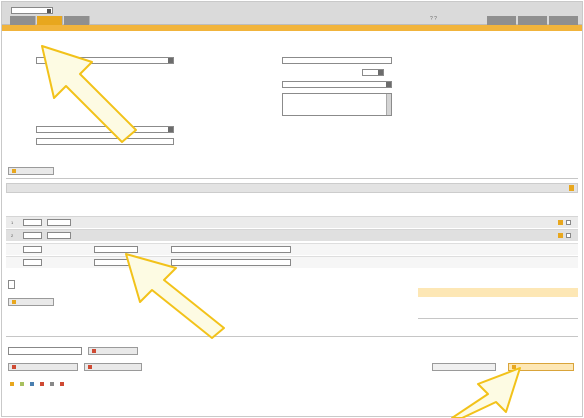 The width and height of the screenshot is (584, 418). Describe the element at coordinates (38, 60) in the screenshot. I see `supplier-value` at that location.